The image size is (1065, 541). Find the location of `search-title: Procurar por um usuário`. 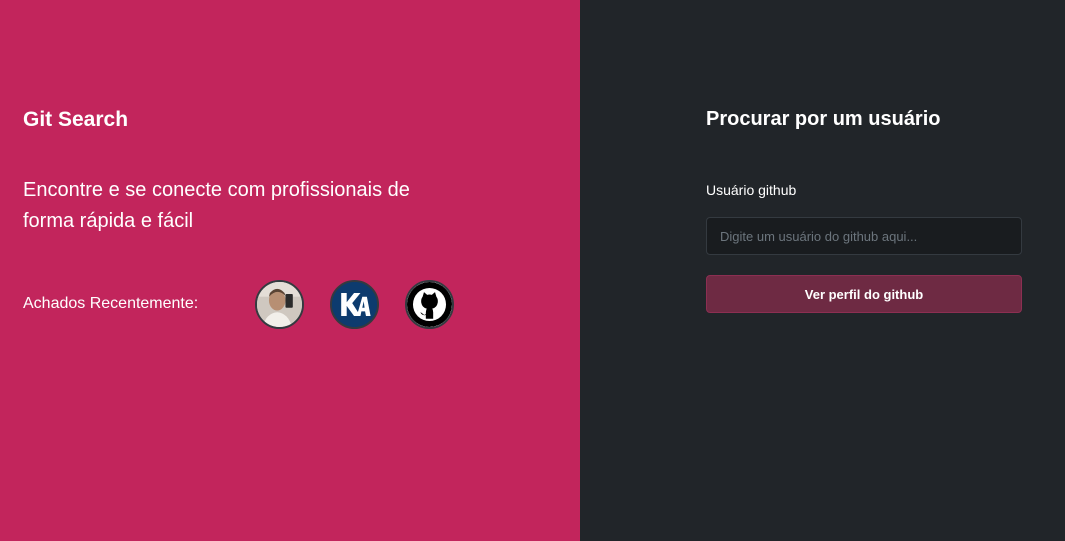

search-title: Procurar por um usuário is located at coordinates (823, 119).